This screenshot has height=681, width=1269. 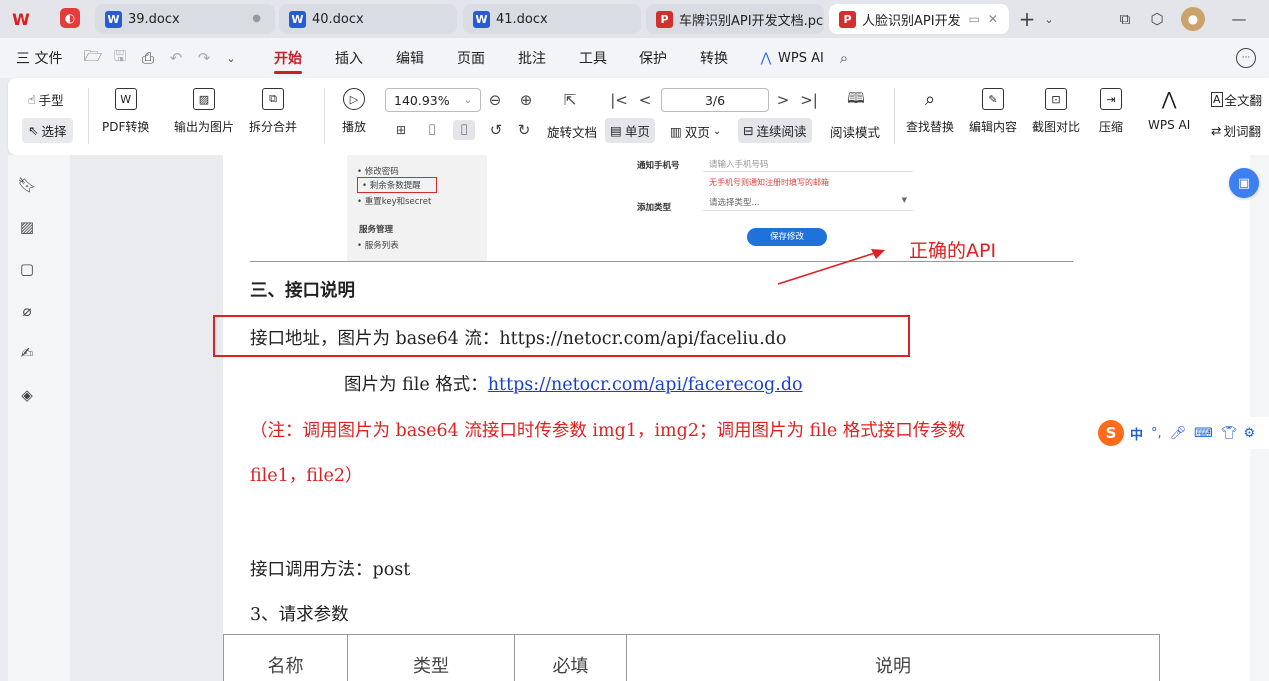 What do you see at coordinates (70, 18) in the screenshot?
I see `wps-pdf-app-icon: ◐` at bounding box center [70, 18].